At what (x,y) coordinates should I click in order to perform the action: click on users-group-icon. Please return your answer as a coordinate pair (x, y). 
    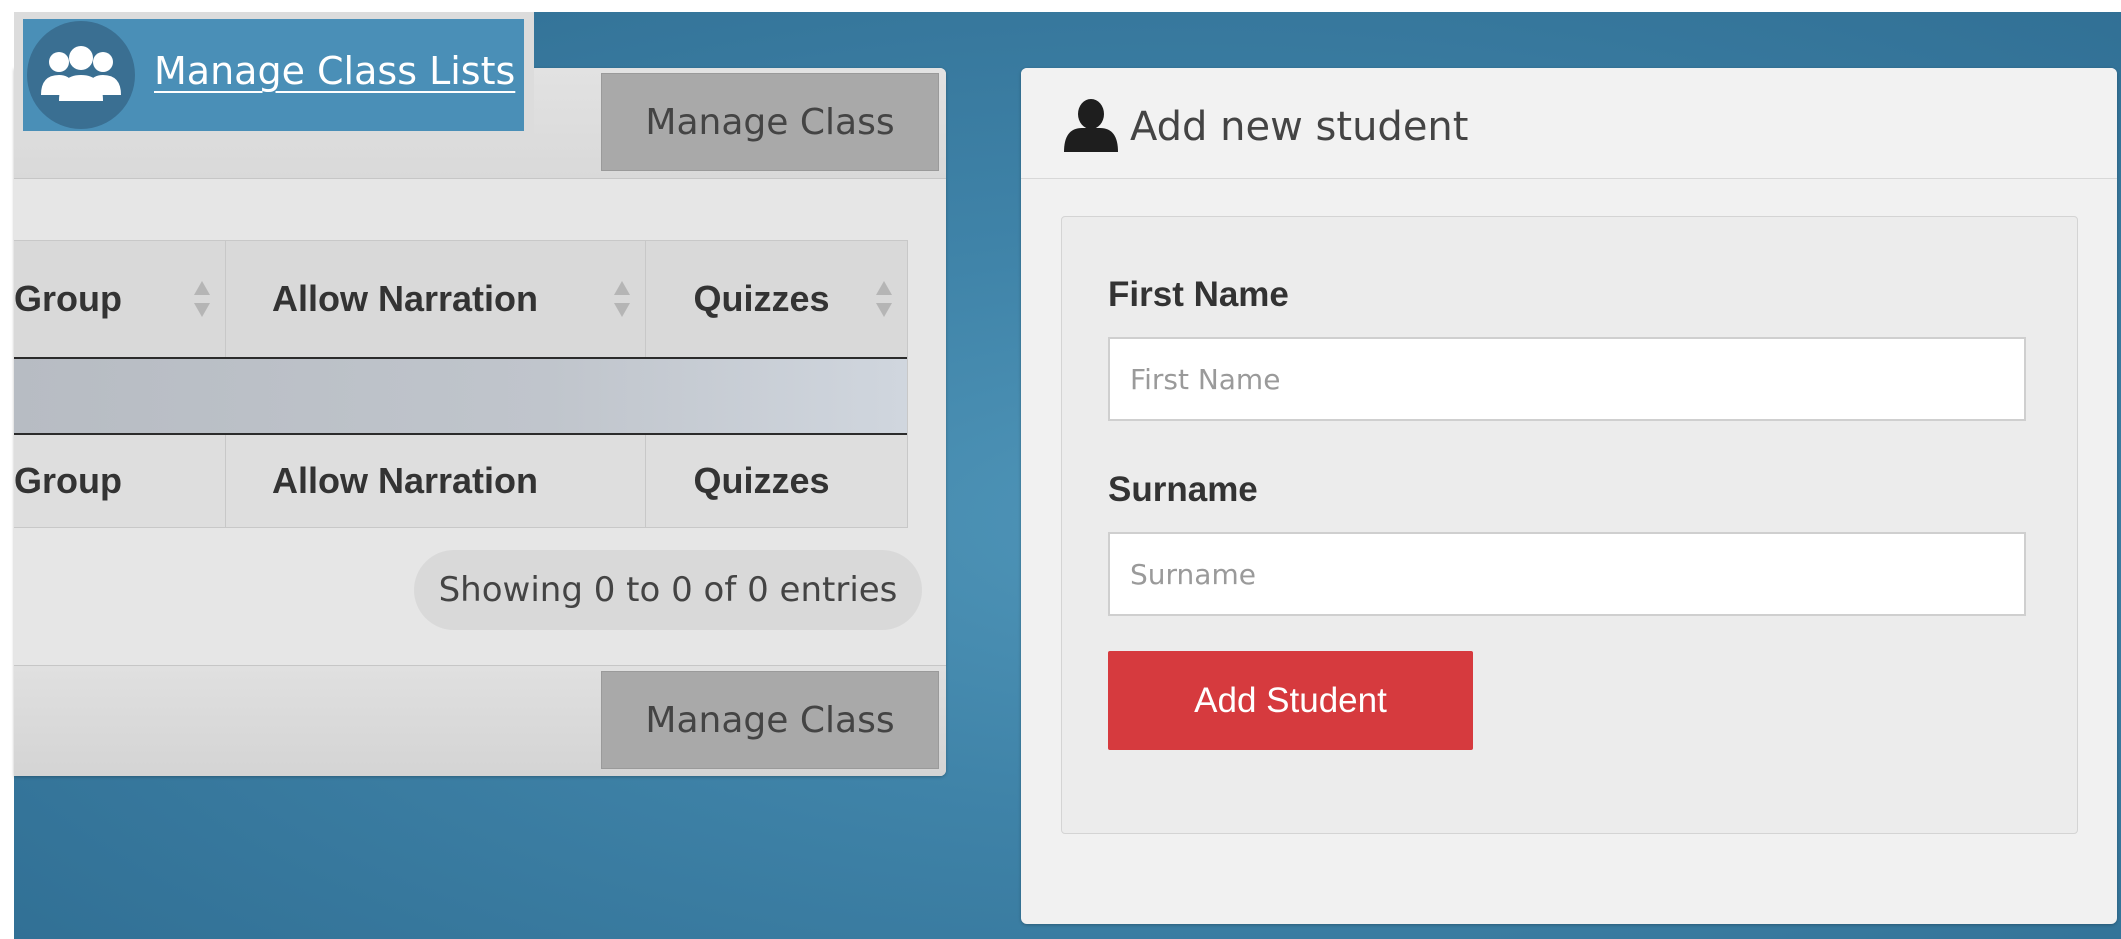
    Looking at the image, I should click on (81, 75).